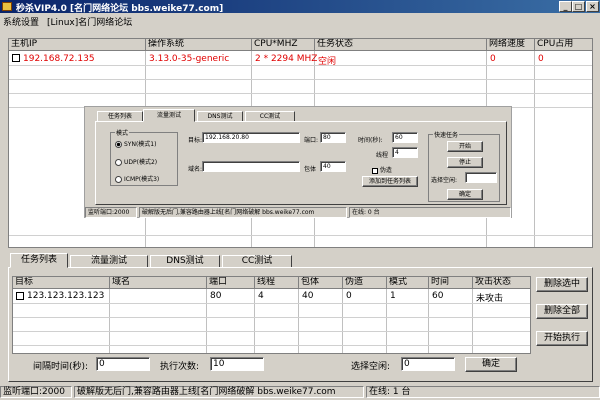 The width and height of the screenshot is (600, 400). What do you see at coordinates (180, 367) in the screenshot?
I see `execute-count-label: 执行次数:` at bounding box center [180, 367].